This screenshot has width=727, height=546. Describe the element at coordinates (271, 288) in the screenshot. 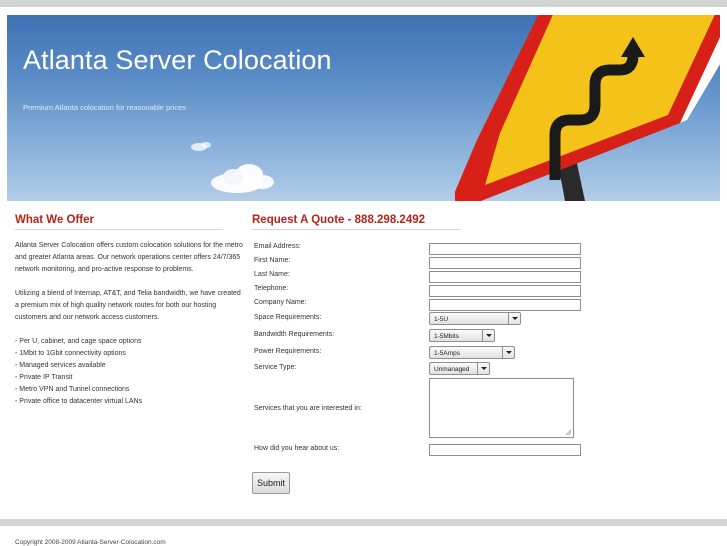

I see `telephone-label: Telephone:` at that location.